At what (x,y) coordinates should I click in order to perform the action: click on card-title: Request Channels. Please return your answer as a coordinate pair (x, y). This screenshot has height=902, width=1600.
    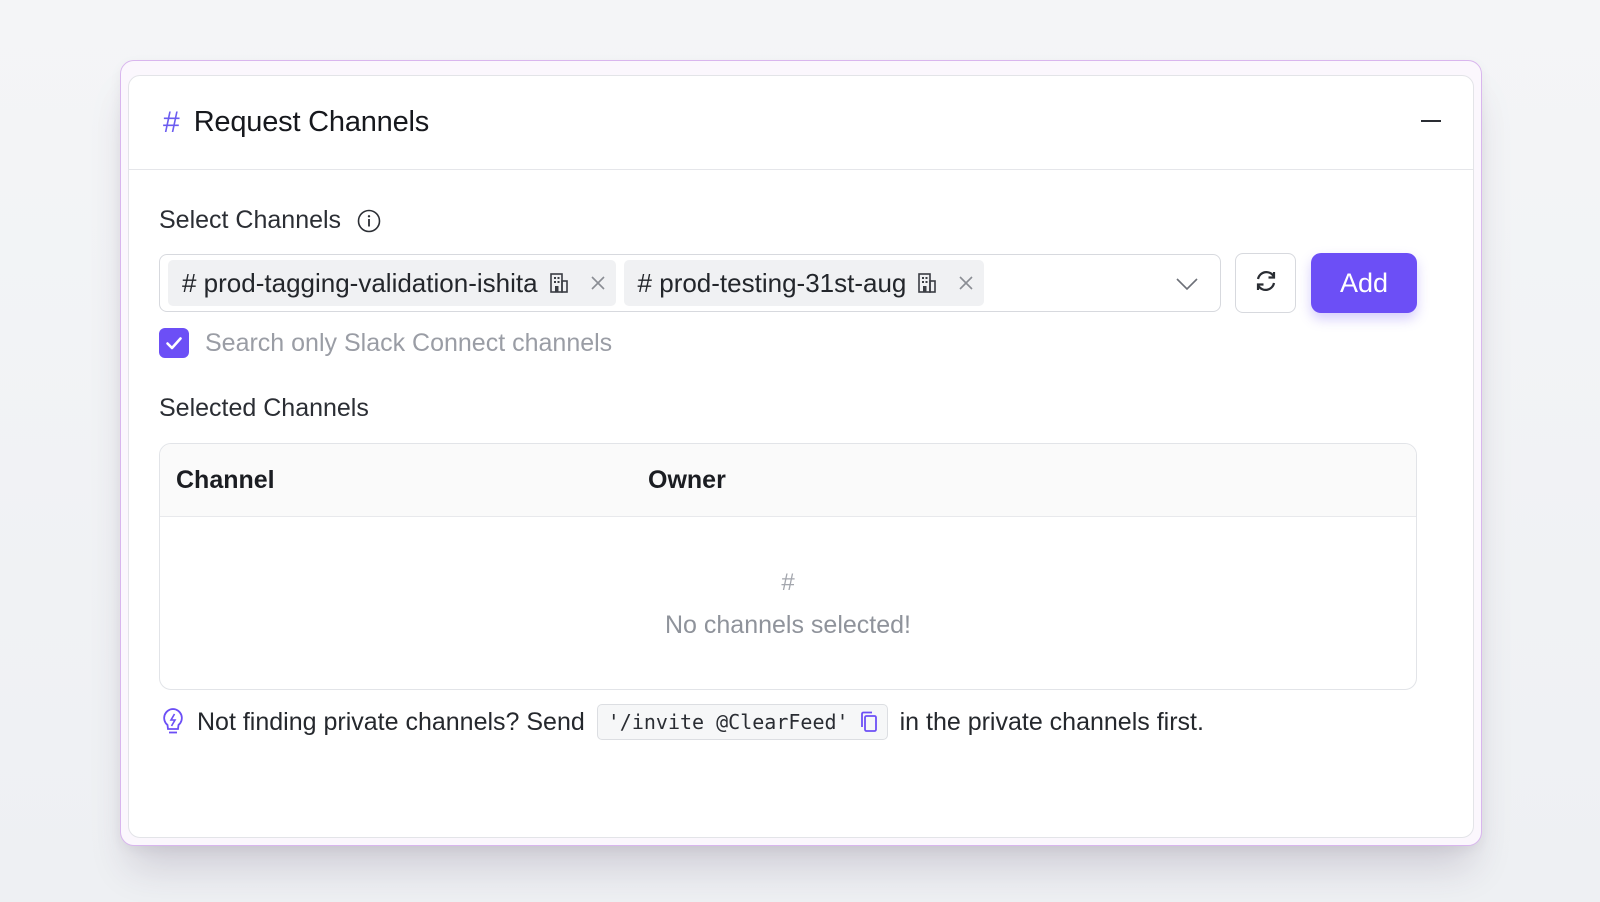
    Looking at the image, I should click on (311, 122).